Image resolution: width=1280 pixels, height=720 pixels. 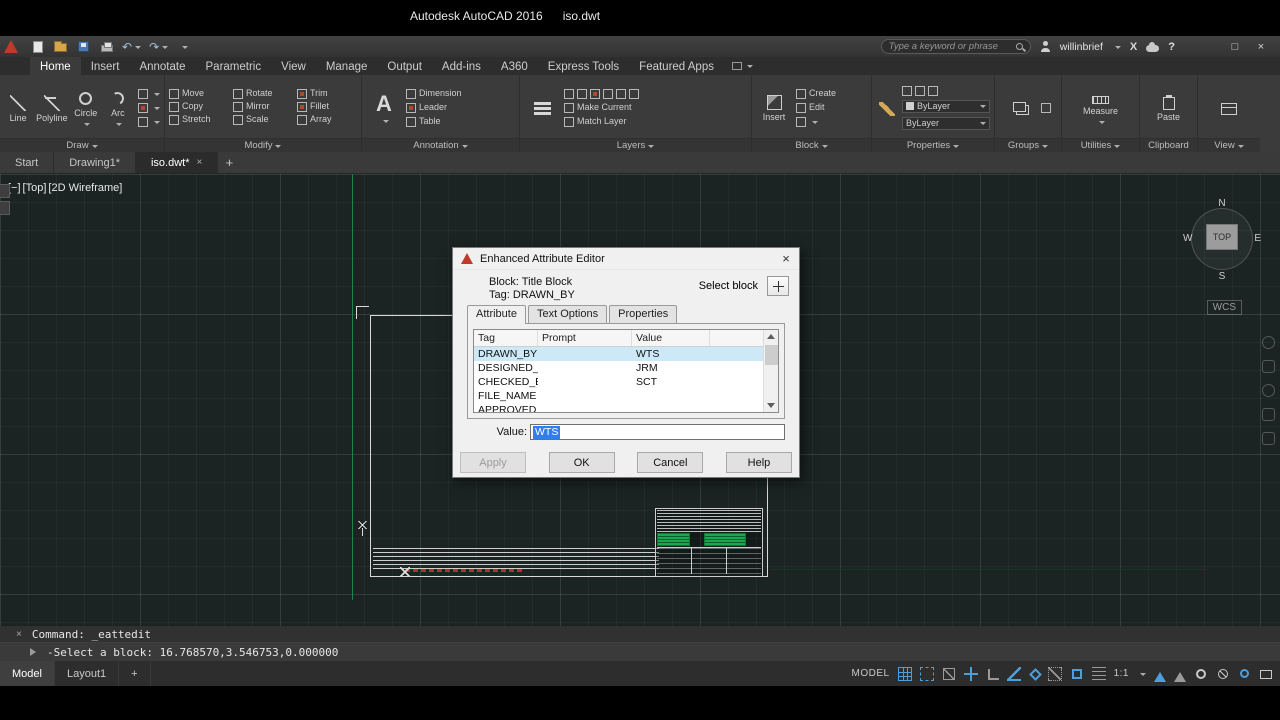 I want to click on value-input: WTS, so click(x=657, y=432).